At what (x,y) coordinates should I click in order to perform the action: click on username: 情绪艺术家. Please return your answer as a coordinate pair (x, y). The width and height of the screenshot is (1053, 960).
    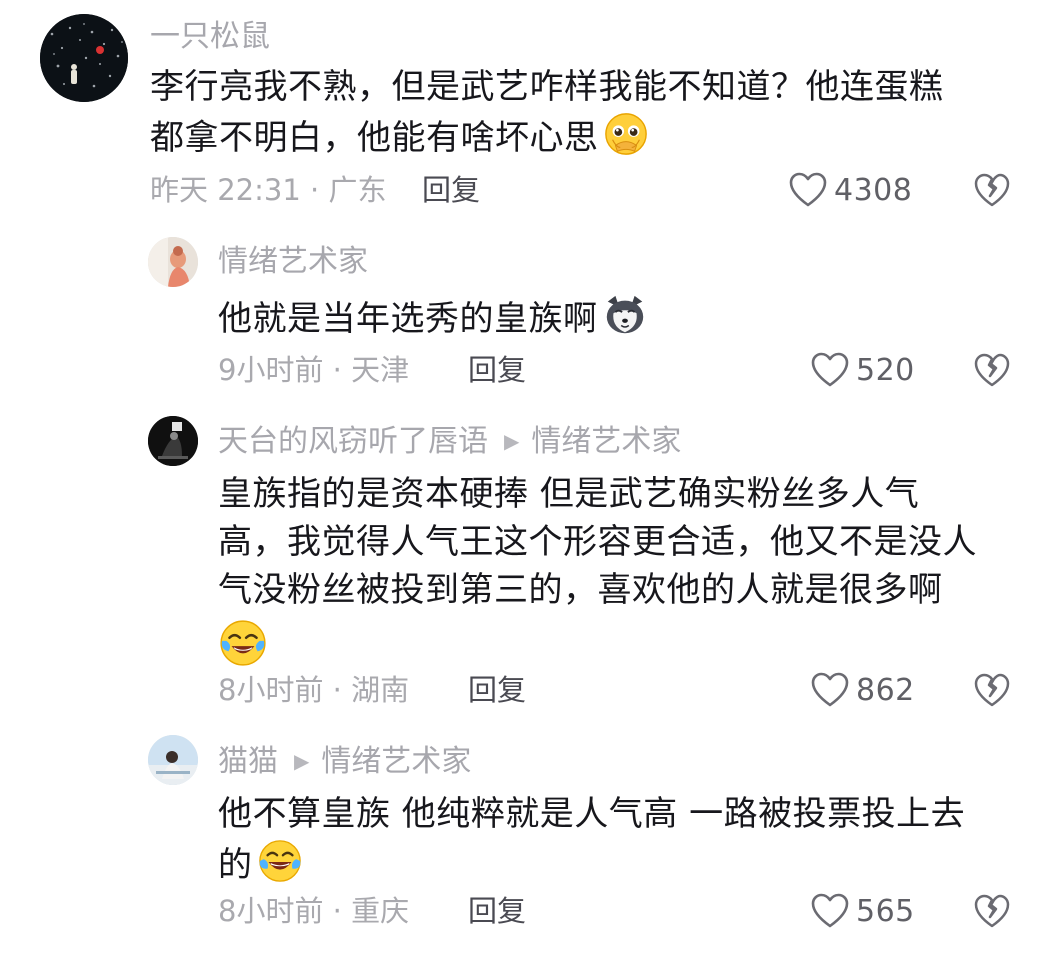
    Looking at the image, I should click on (293, 262).